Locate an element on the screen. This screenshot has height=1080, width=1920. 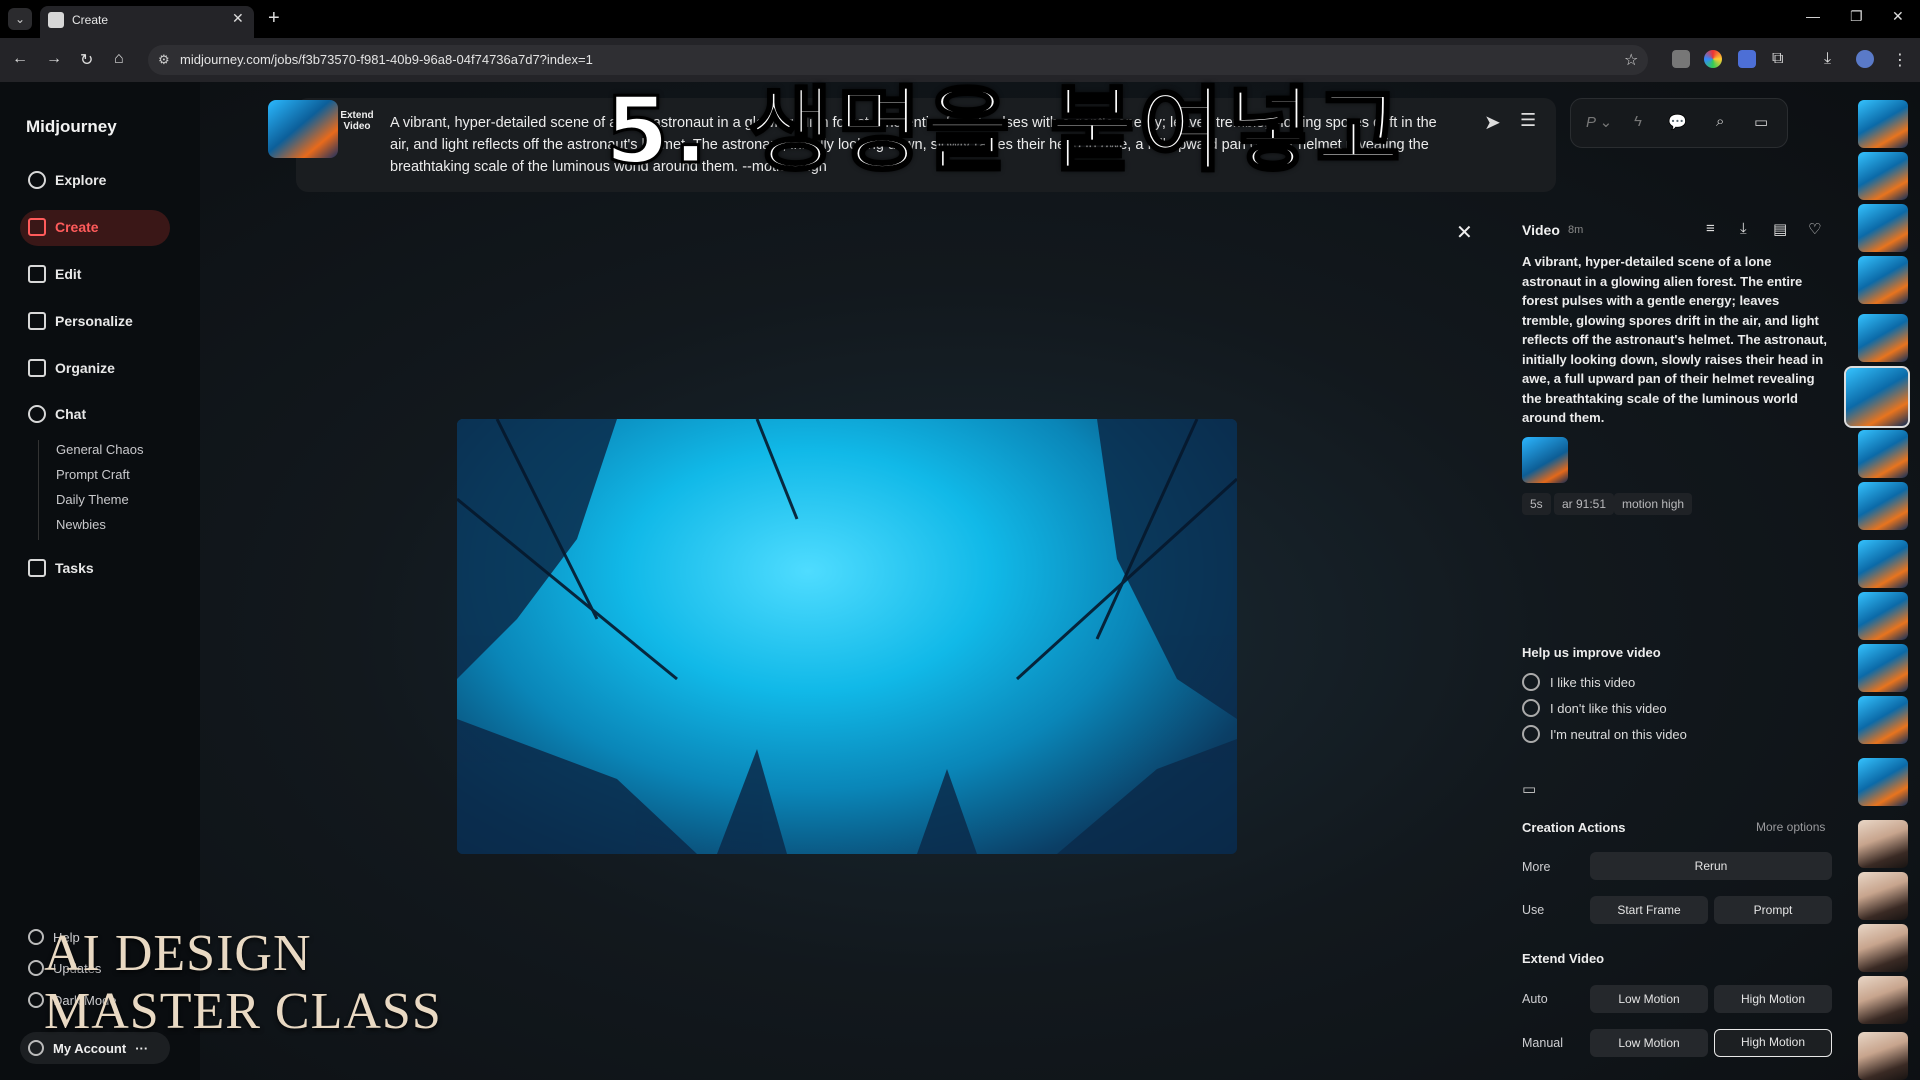
restore-icon: ❐ is located at coordinates (1856, 16).